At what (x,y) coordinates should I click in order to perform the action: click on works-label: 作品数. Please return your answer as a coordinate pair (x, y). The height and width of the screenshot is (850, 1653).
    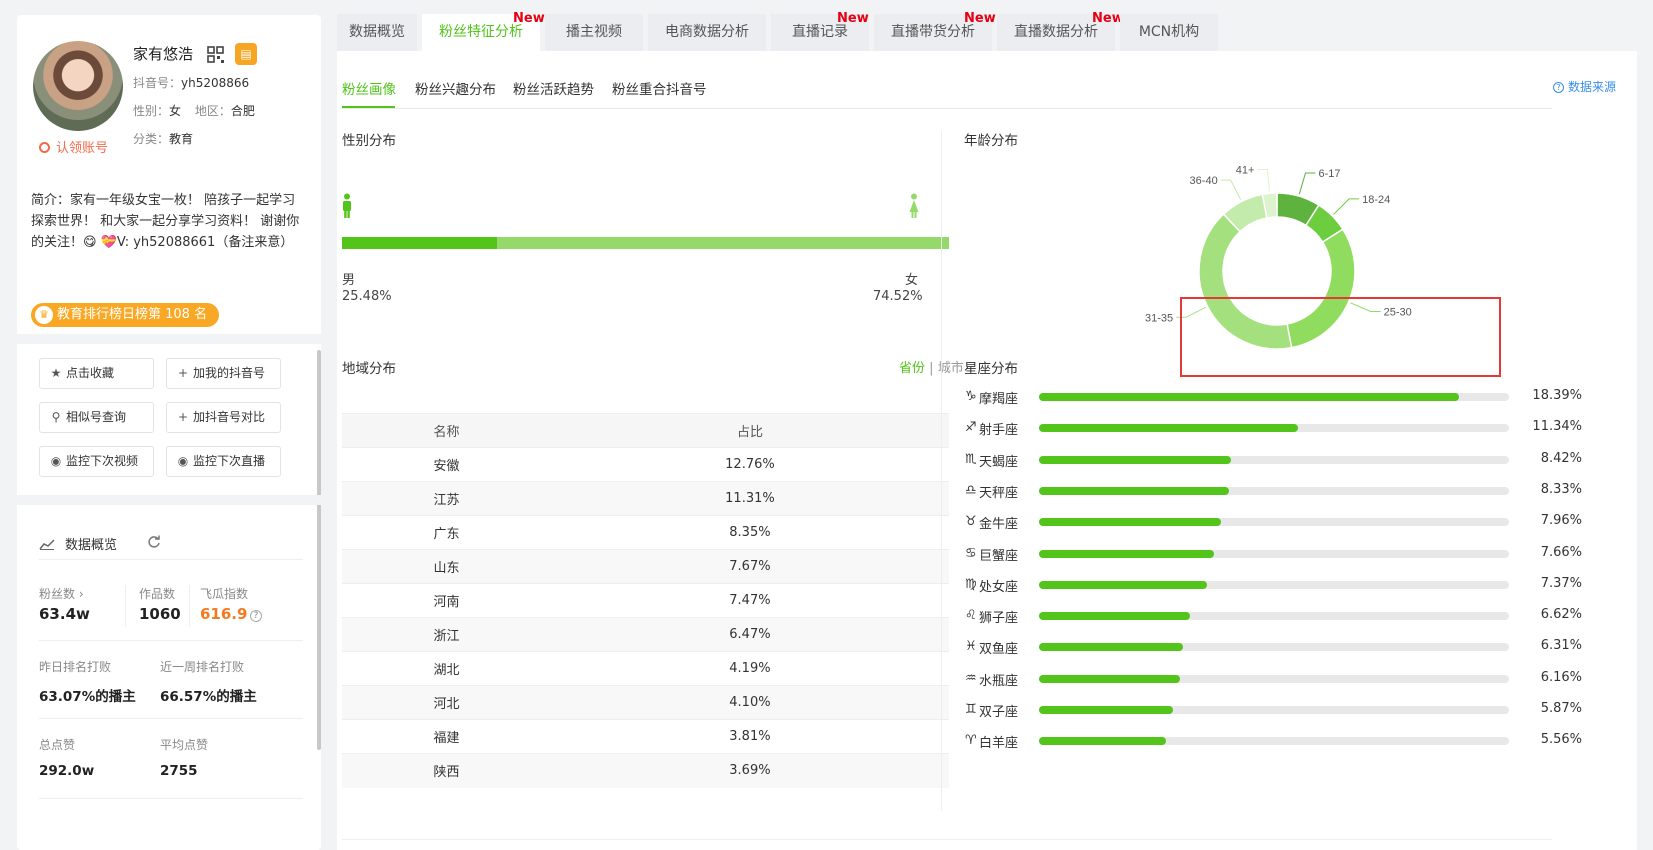
    Looking at the image, I should click on (157, 594).